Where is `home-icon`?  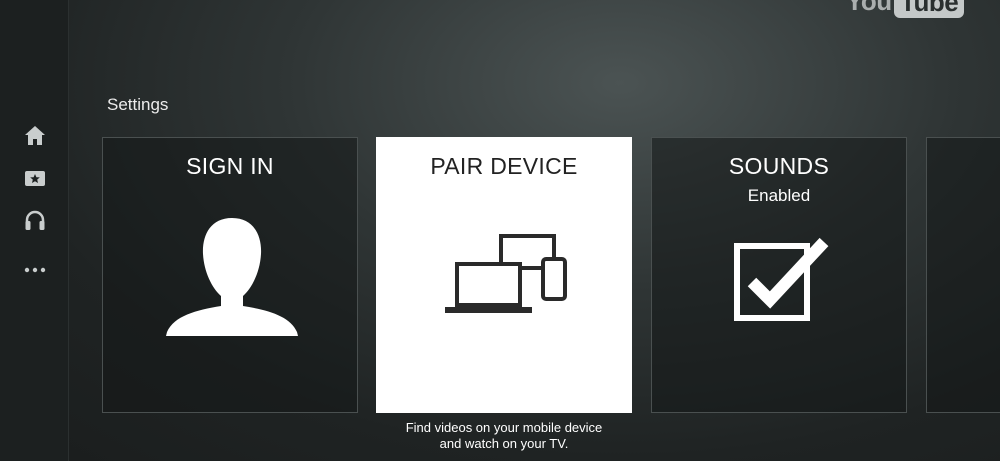
home-icon is located at coordinates (35, 135).